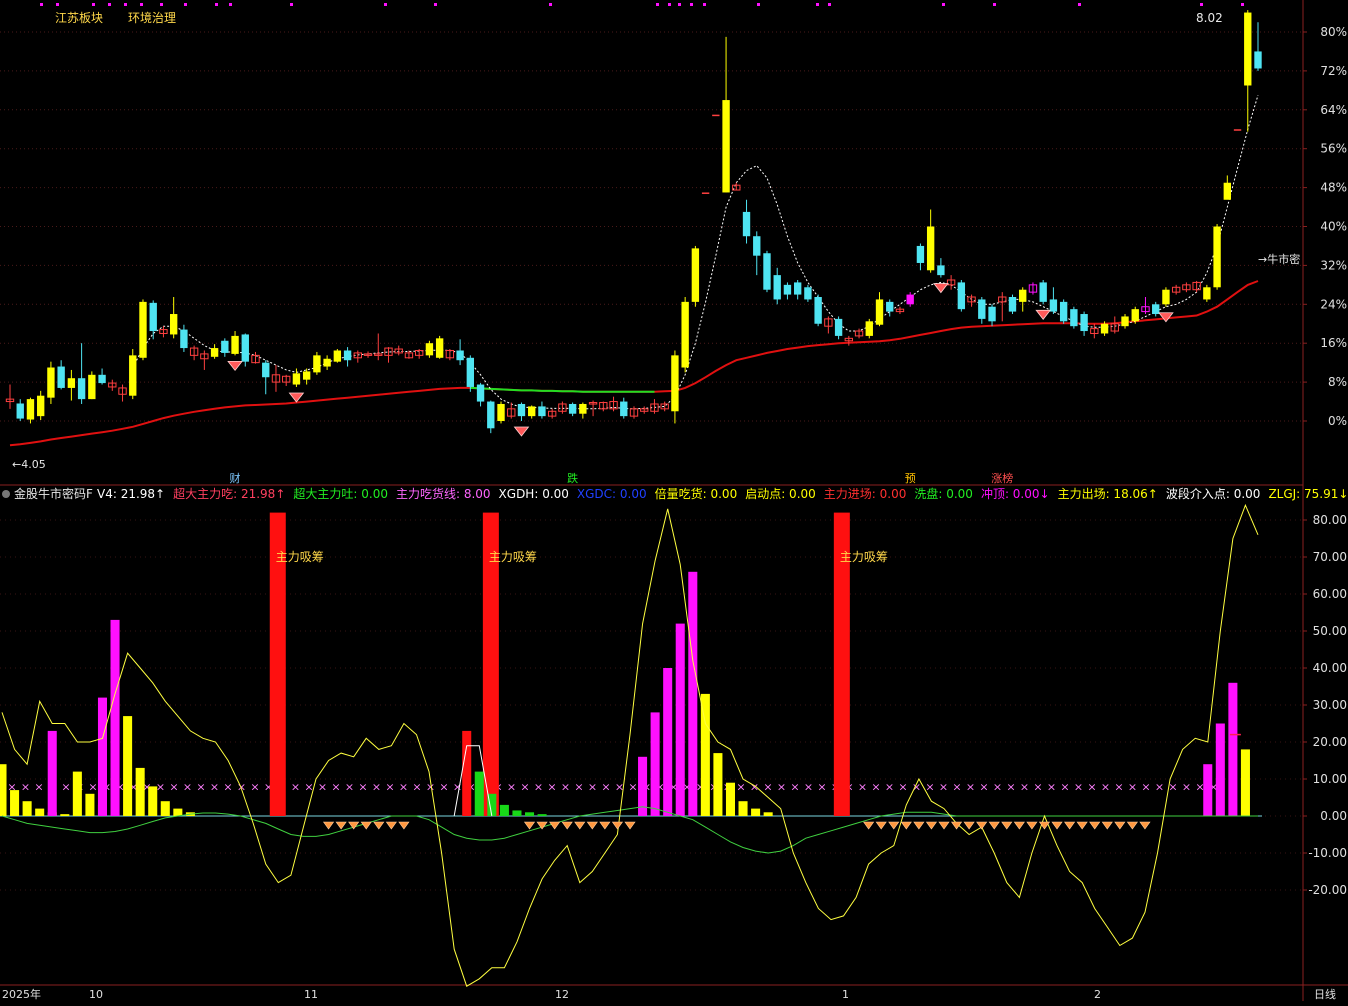 The width and height of the screenshot is (1348, 1006). I want to click on indicator-toggle-icon, so click(6, 494).